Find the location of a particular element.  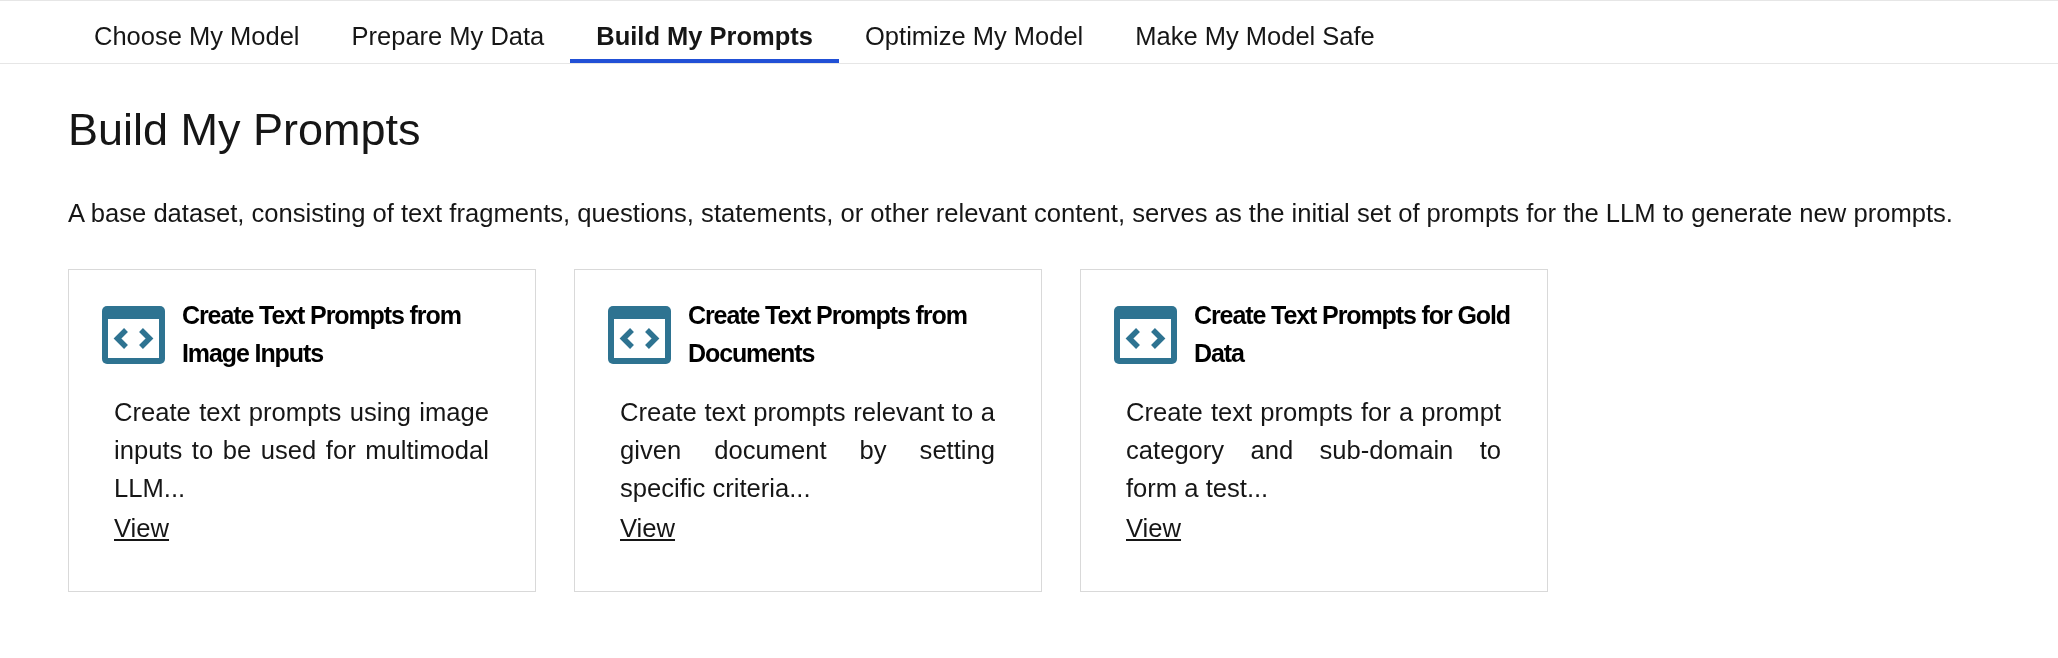

card-title: Create Text Prompts from Image Inputs is located at coordinates (322, 334).